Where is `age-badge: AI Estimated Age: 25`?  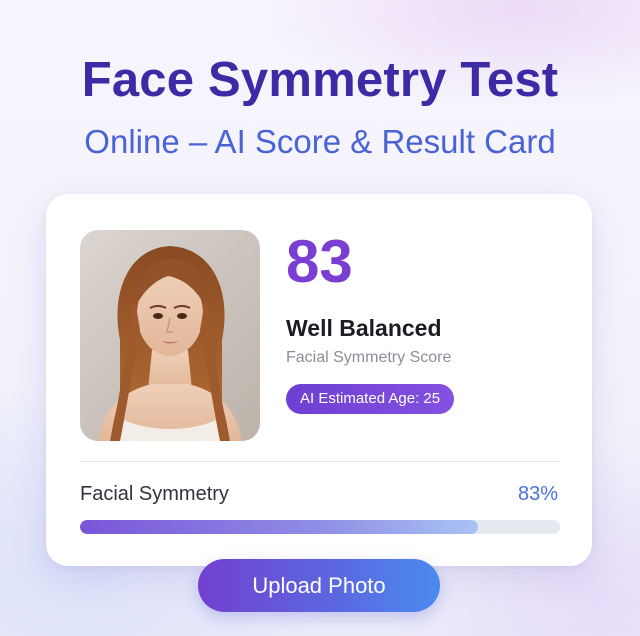 age-badge: AI Estimated Age: 25 is located at coordinates (370, 399).